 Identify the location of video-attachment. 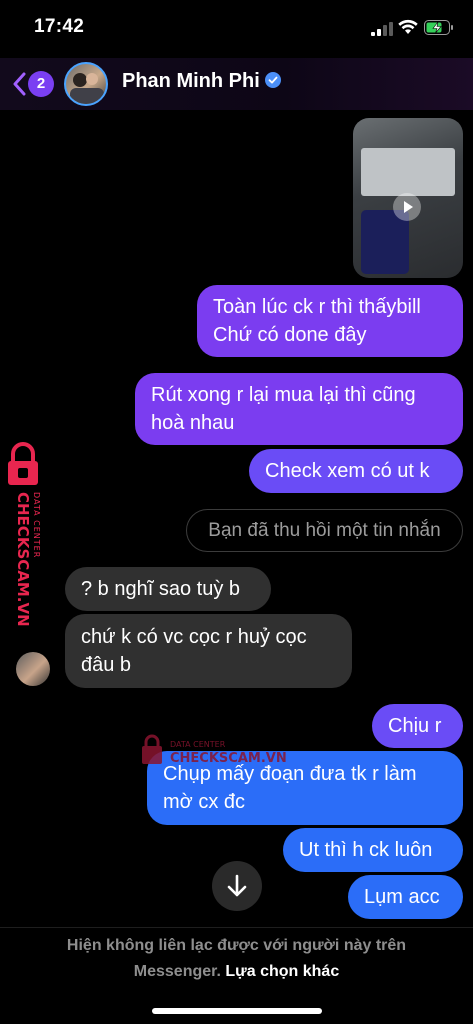
(408, 198).